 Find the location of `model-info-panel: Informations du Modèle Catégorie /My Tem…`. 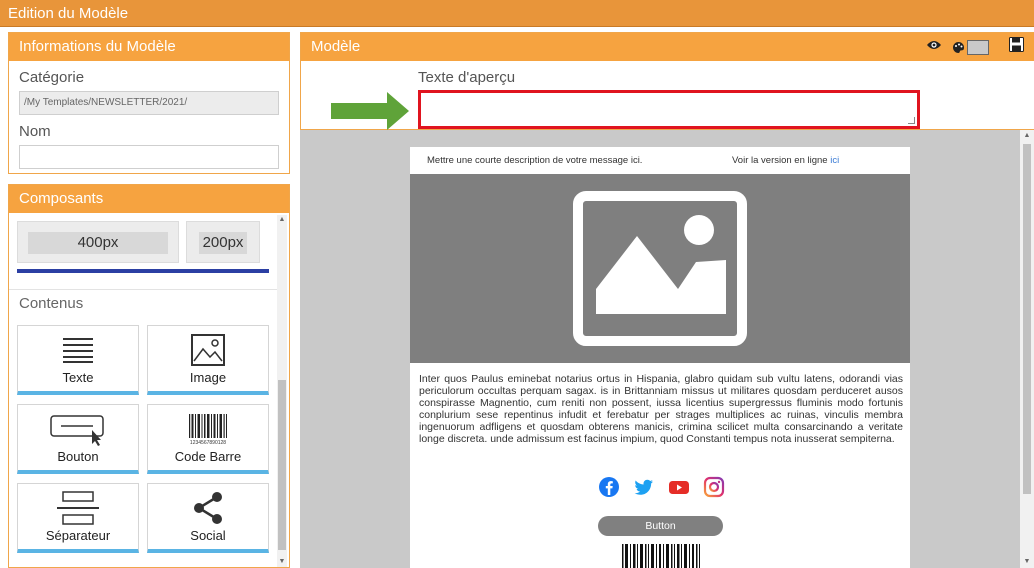

model-info-panel: Informations du Modèle Catégorie /My Tem… is located at coordinates (149, 103).